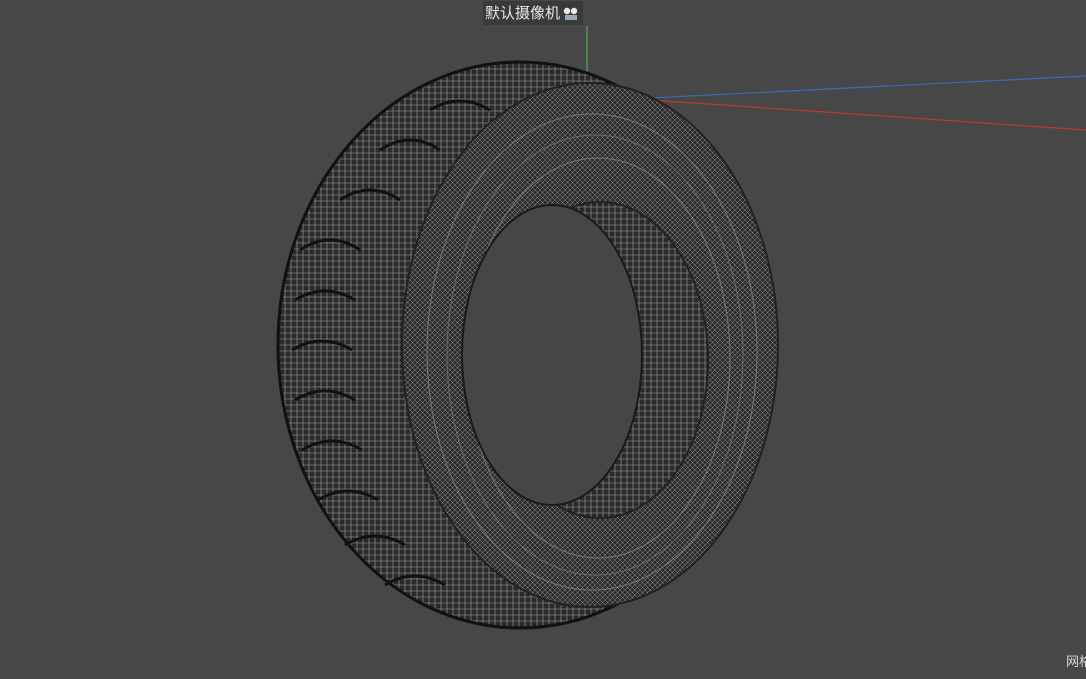 Image resolution: width=1086 pixels, height=679 pixels. Describe the element at coordinates (523, 13) in the screenshot. I see `camera-name: 默认摄像机` at that location.